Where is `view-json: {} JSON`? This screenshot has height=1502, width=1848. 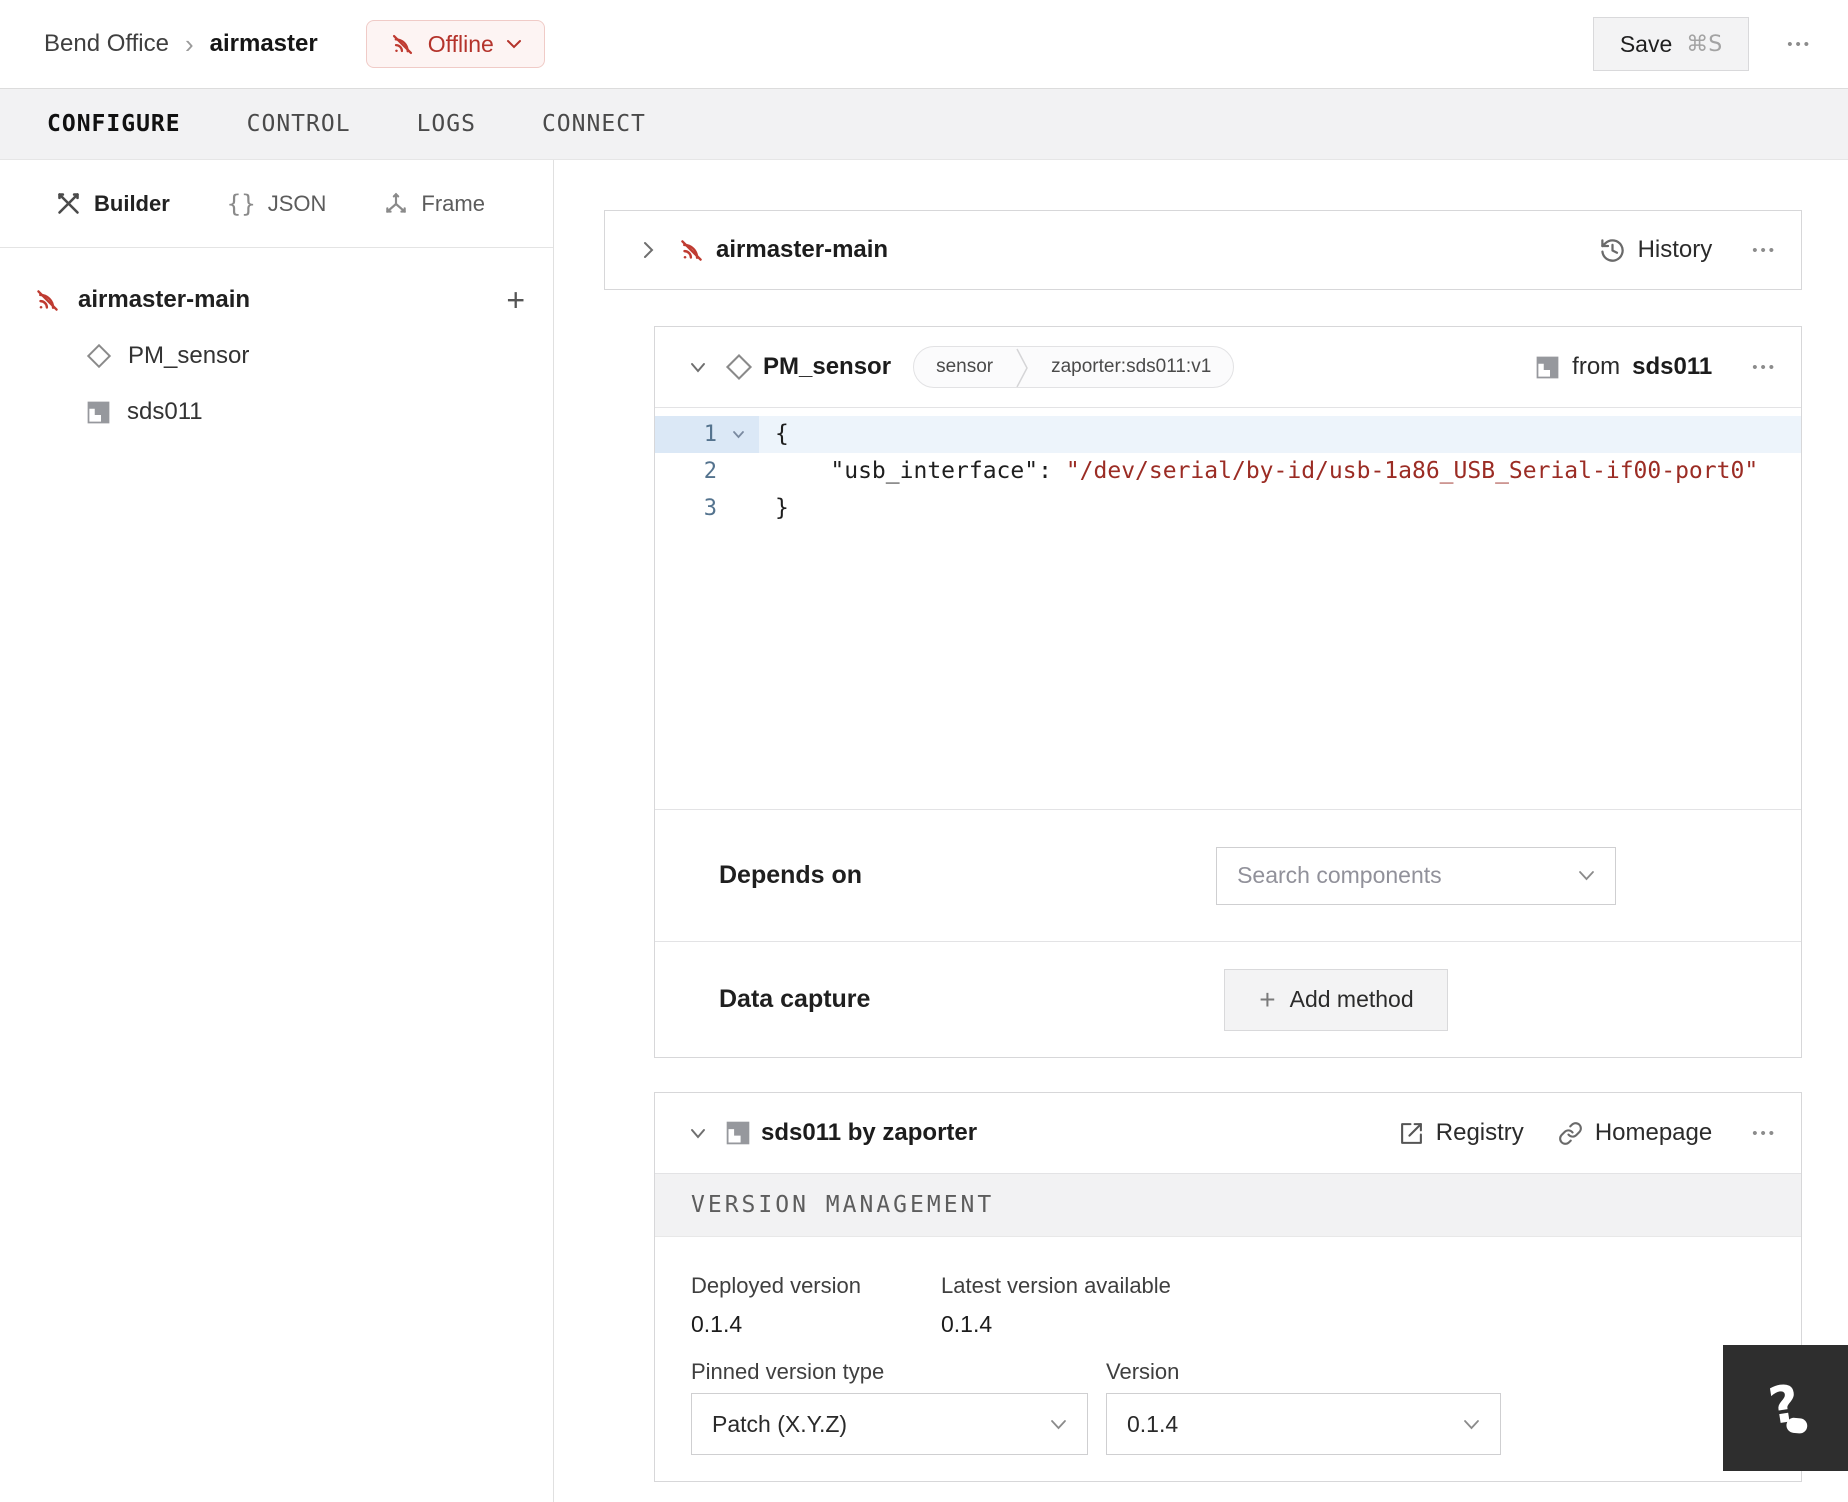 view-json: {} JSON is located at coordinates (277, 204).